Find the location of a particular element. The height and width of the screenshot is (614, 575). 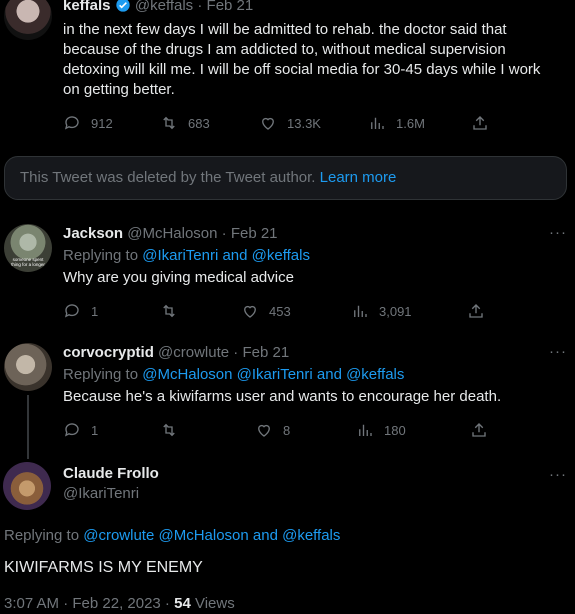

tweet-actions: 912 683 13.3K 1.6M is located at coordinates (283, 123).